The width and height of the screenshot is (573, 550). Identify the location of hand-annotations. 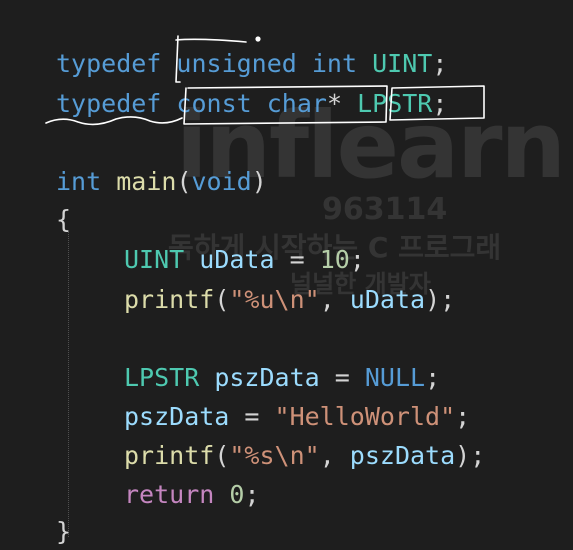
(265, 80).